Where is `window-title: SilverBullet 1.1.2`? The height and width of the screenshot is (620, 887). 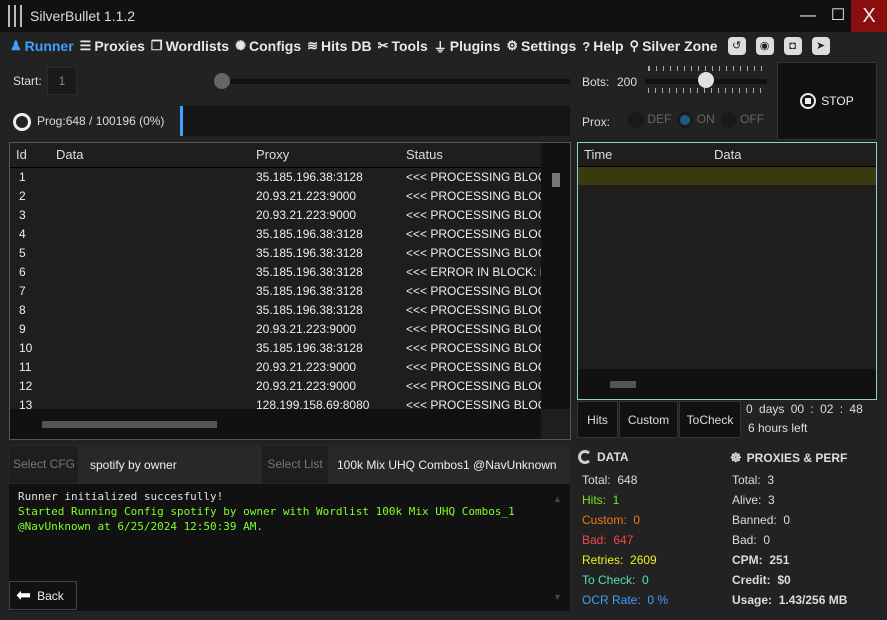
window-title: SilverBullet 1.1.2 is located at coordinates (83, 16).